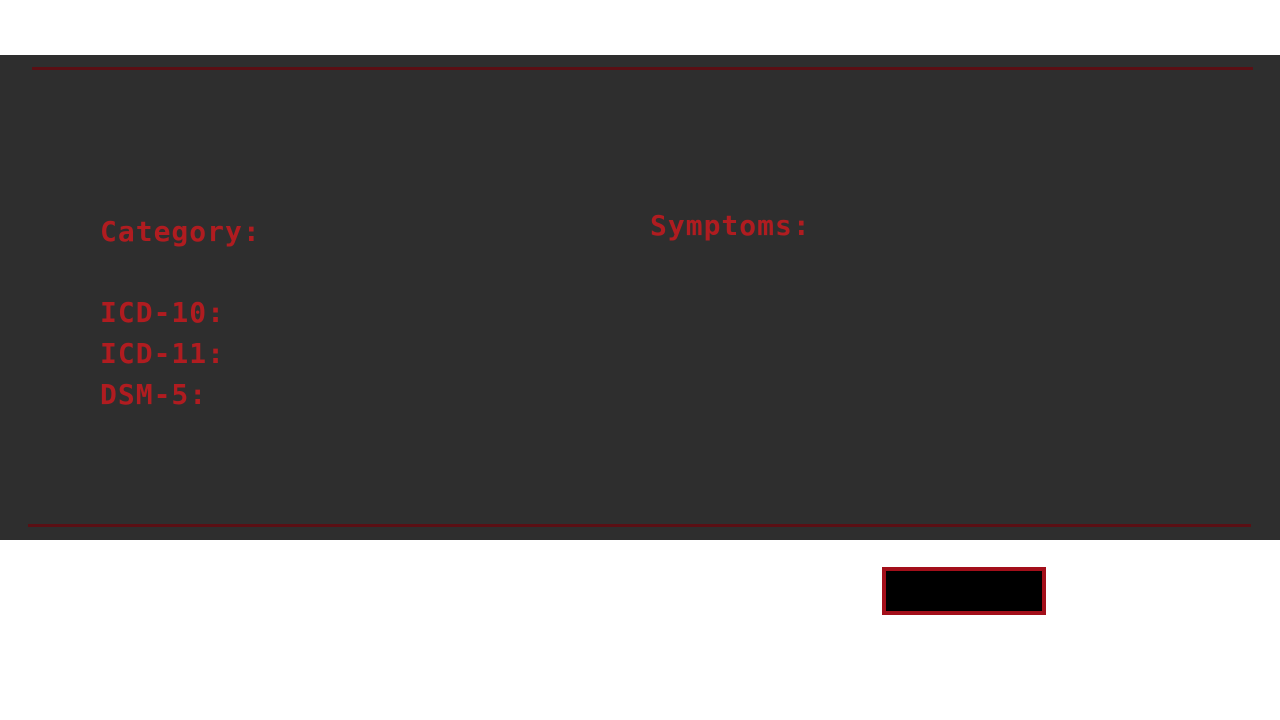 The image size is (1280, 720). I want to click on action-button, so click(964, 591).